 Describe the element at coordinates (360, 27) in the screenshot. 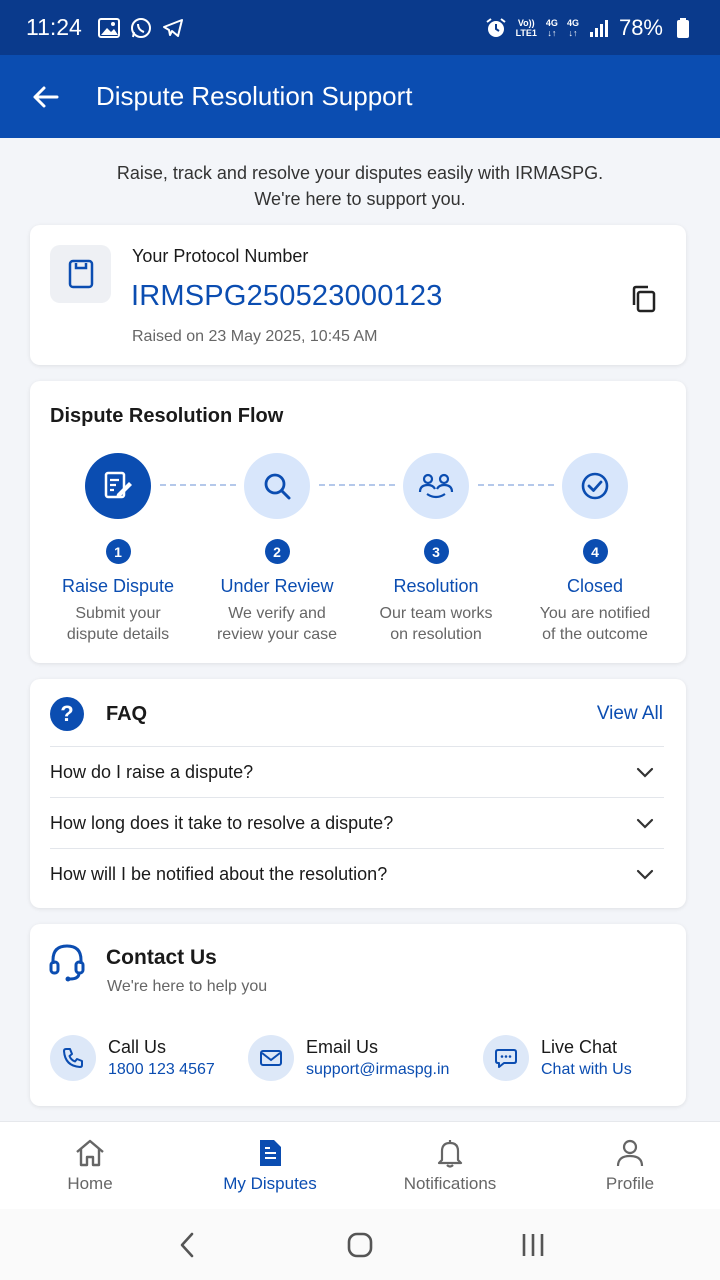

I see `status-bar: 11:24 Vo)) LTE1 4G ↓↑ 4G ↓↑ 78%` at that location.